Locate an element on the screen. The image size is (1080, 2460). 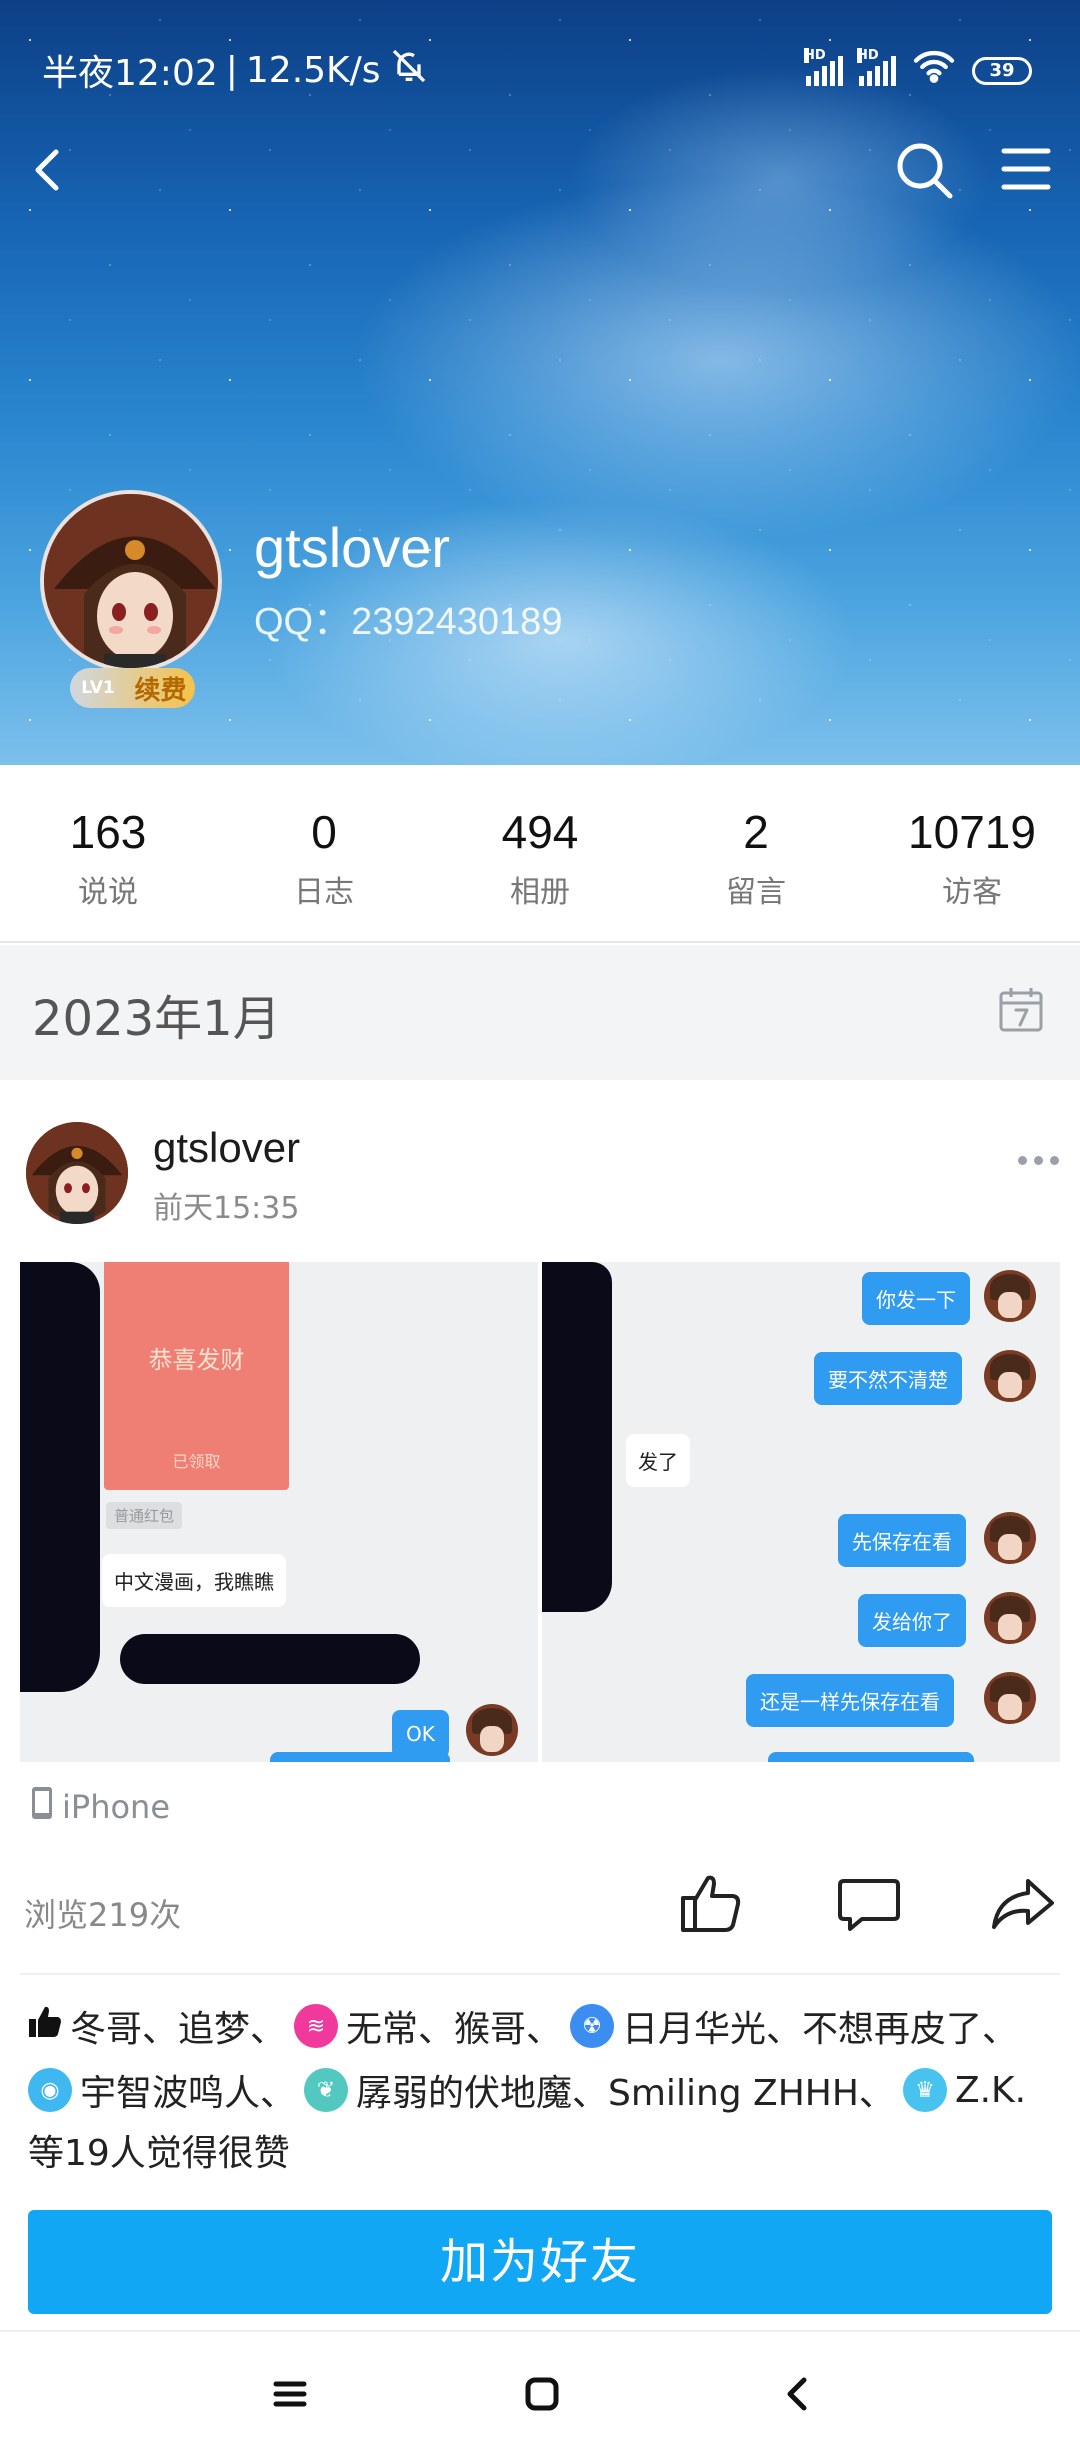
post-author-avatar is located at coordinates (77, 1173).